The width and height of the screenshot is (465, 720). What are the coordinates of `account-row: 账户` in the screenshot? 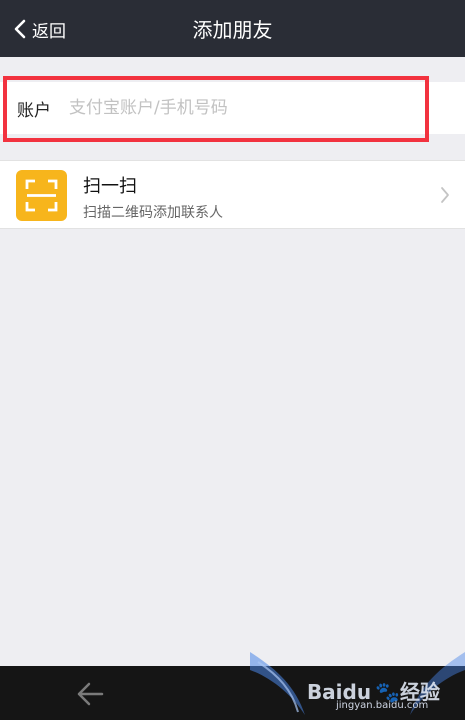 It's located at (232, 108).